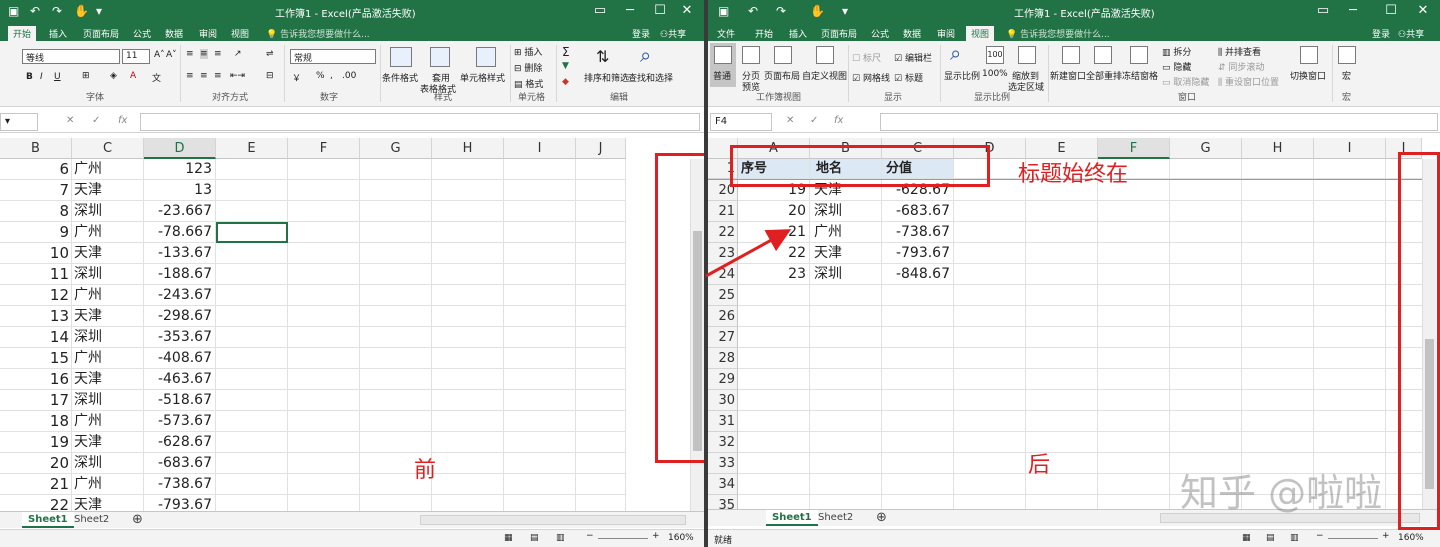 The image size is (1440, 547). I want to click on row-header: 34, so click(723, 484).